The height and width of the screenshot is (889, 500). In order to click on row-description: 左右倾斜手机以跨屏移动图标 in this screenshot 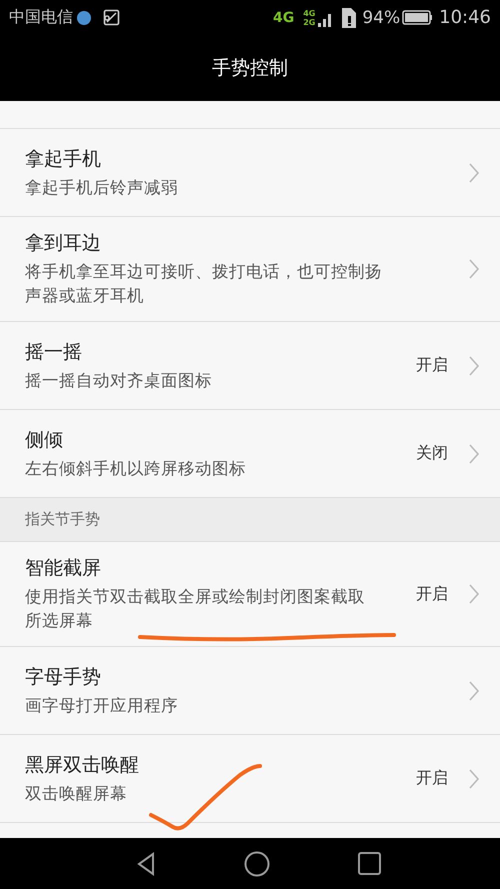, I will do `click(136, 469)`.